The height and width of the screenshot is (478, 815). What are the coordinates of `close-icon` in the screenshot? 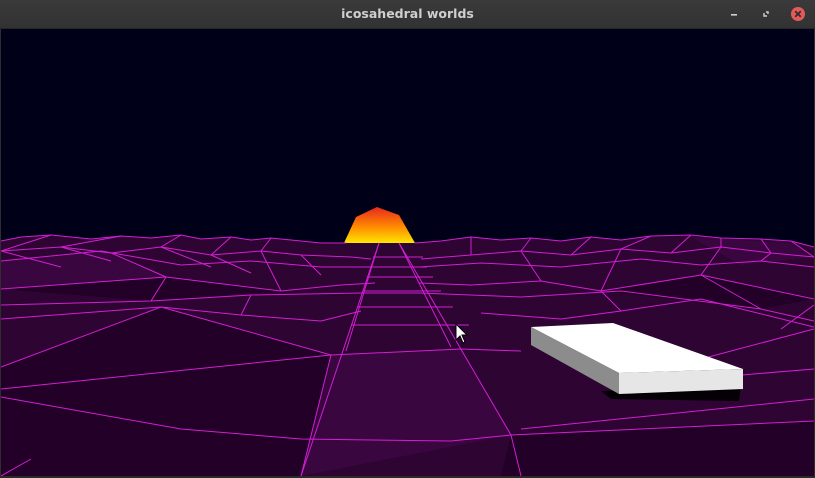 It's located at (798, 14).